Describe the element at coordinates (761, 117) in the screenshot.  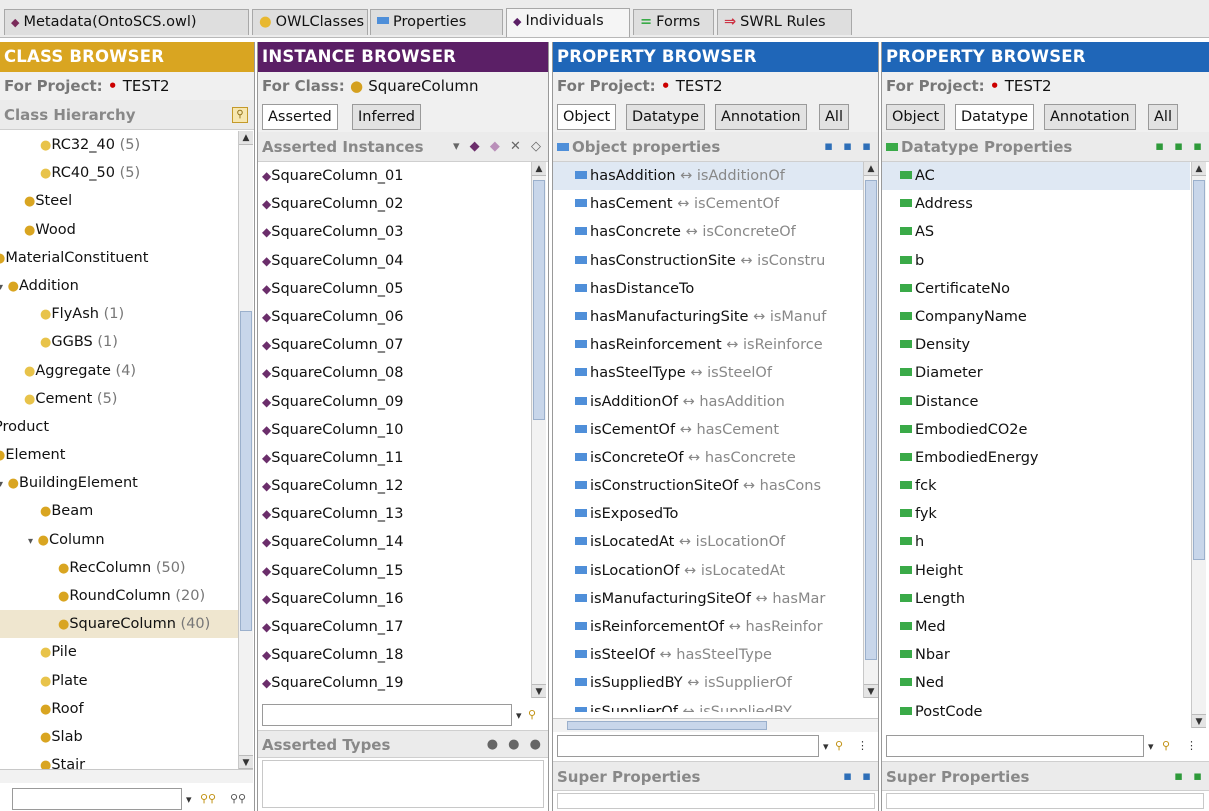
I see `tab-annotation: Annotation` at that location.